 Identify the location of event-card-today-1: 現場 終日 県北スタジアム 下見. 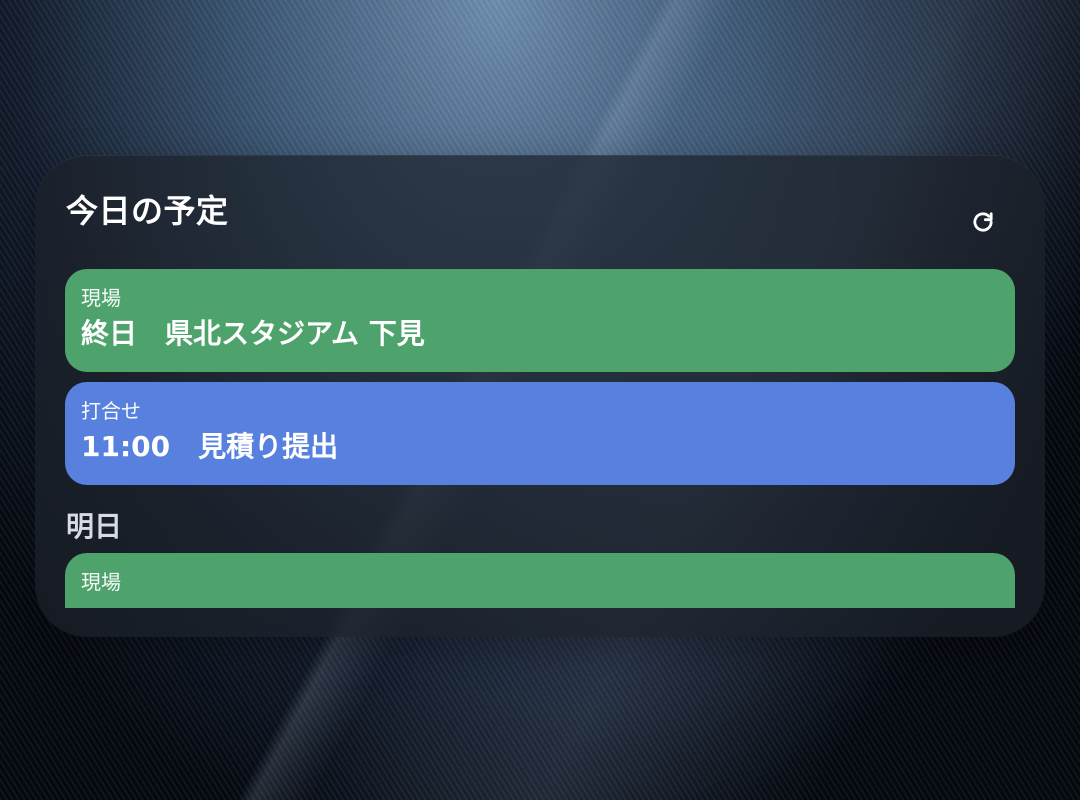
(540, 320).